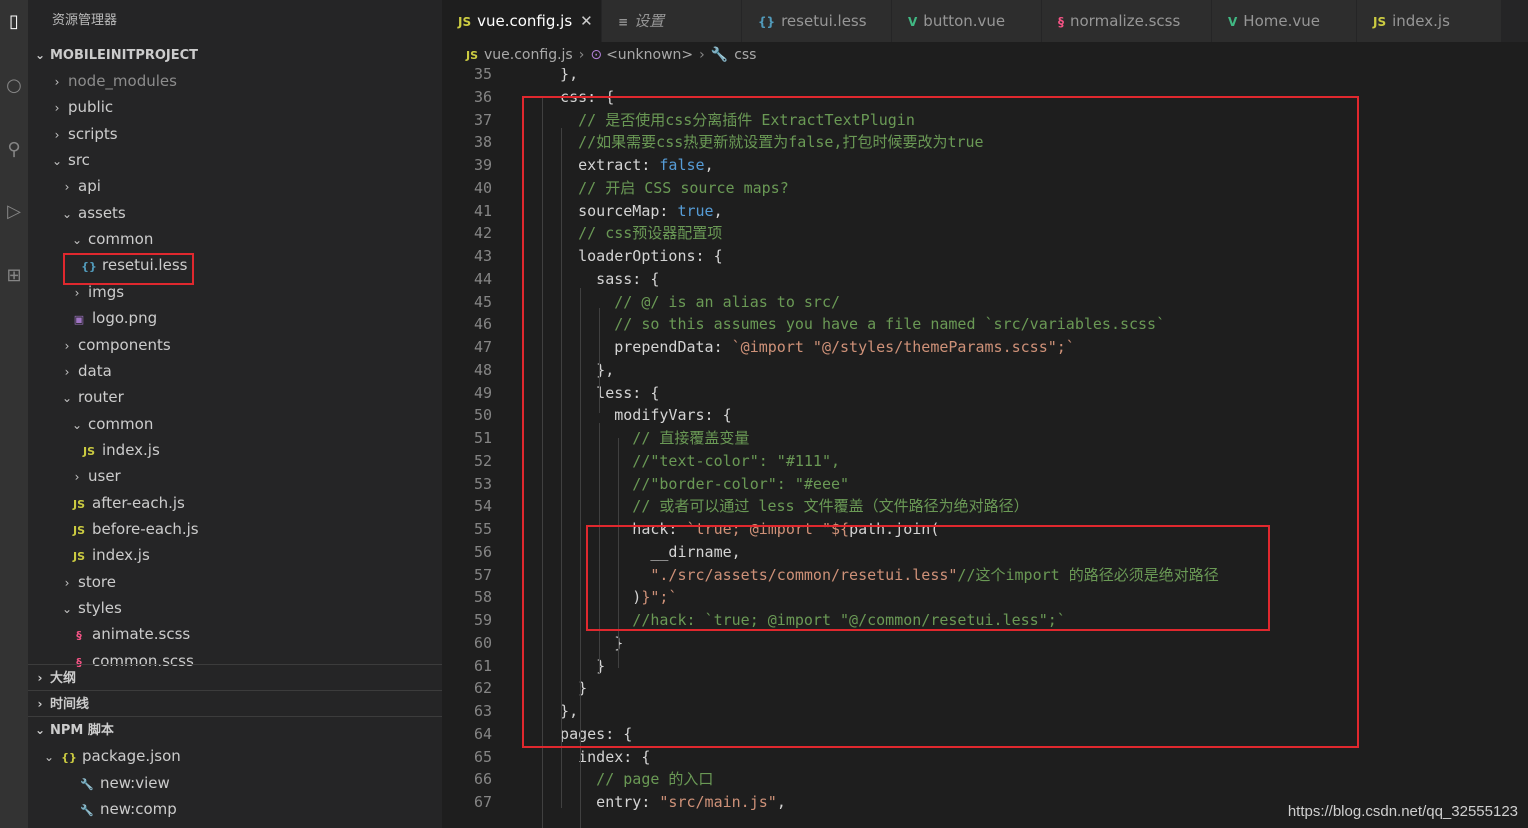 Image resolution: width=1528 pixels, height=828 pixels. Describe the element at coordinates (235, 729) in the screenshot. I see `npm-section-header: ⌄ NPM 脚本` at that location.